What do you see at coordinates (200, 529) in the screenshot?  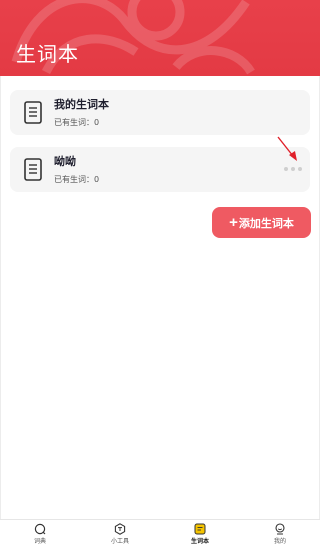 I see `notebook-icon` at bounding box center [200, 529].